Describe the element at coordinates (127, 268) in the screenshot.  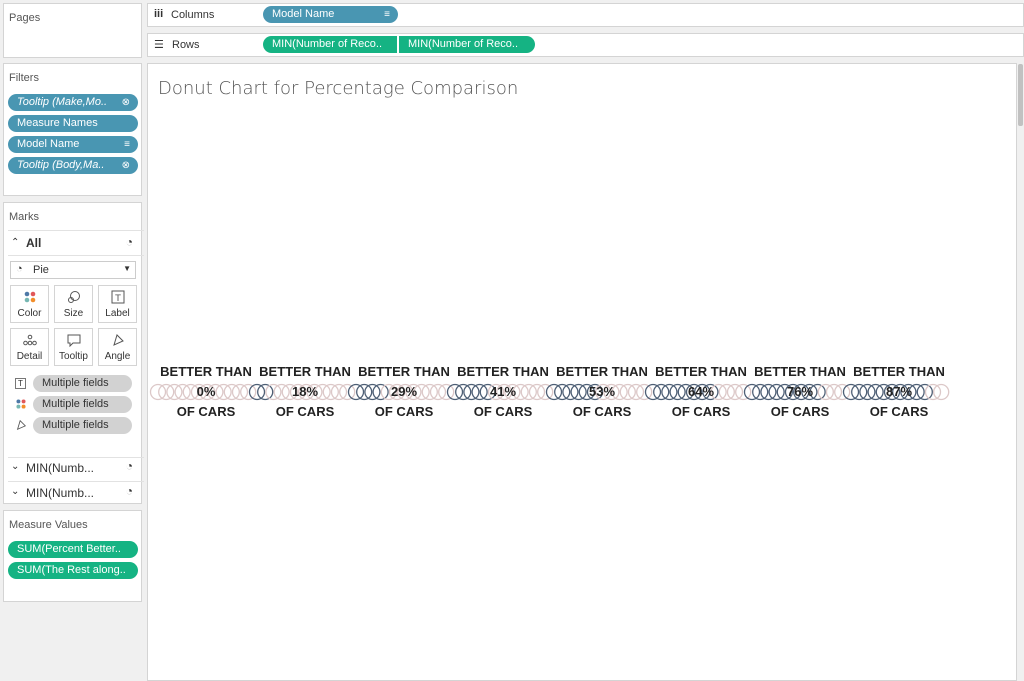
I see `dropdown-arrow-icon: ▼` at that location.